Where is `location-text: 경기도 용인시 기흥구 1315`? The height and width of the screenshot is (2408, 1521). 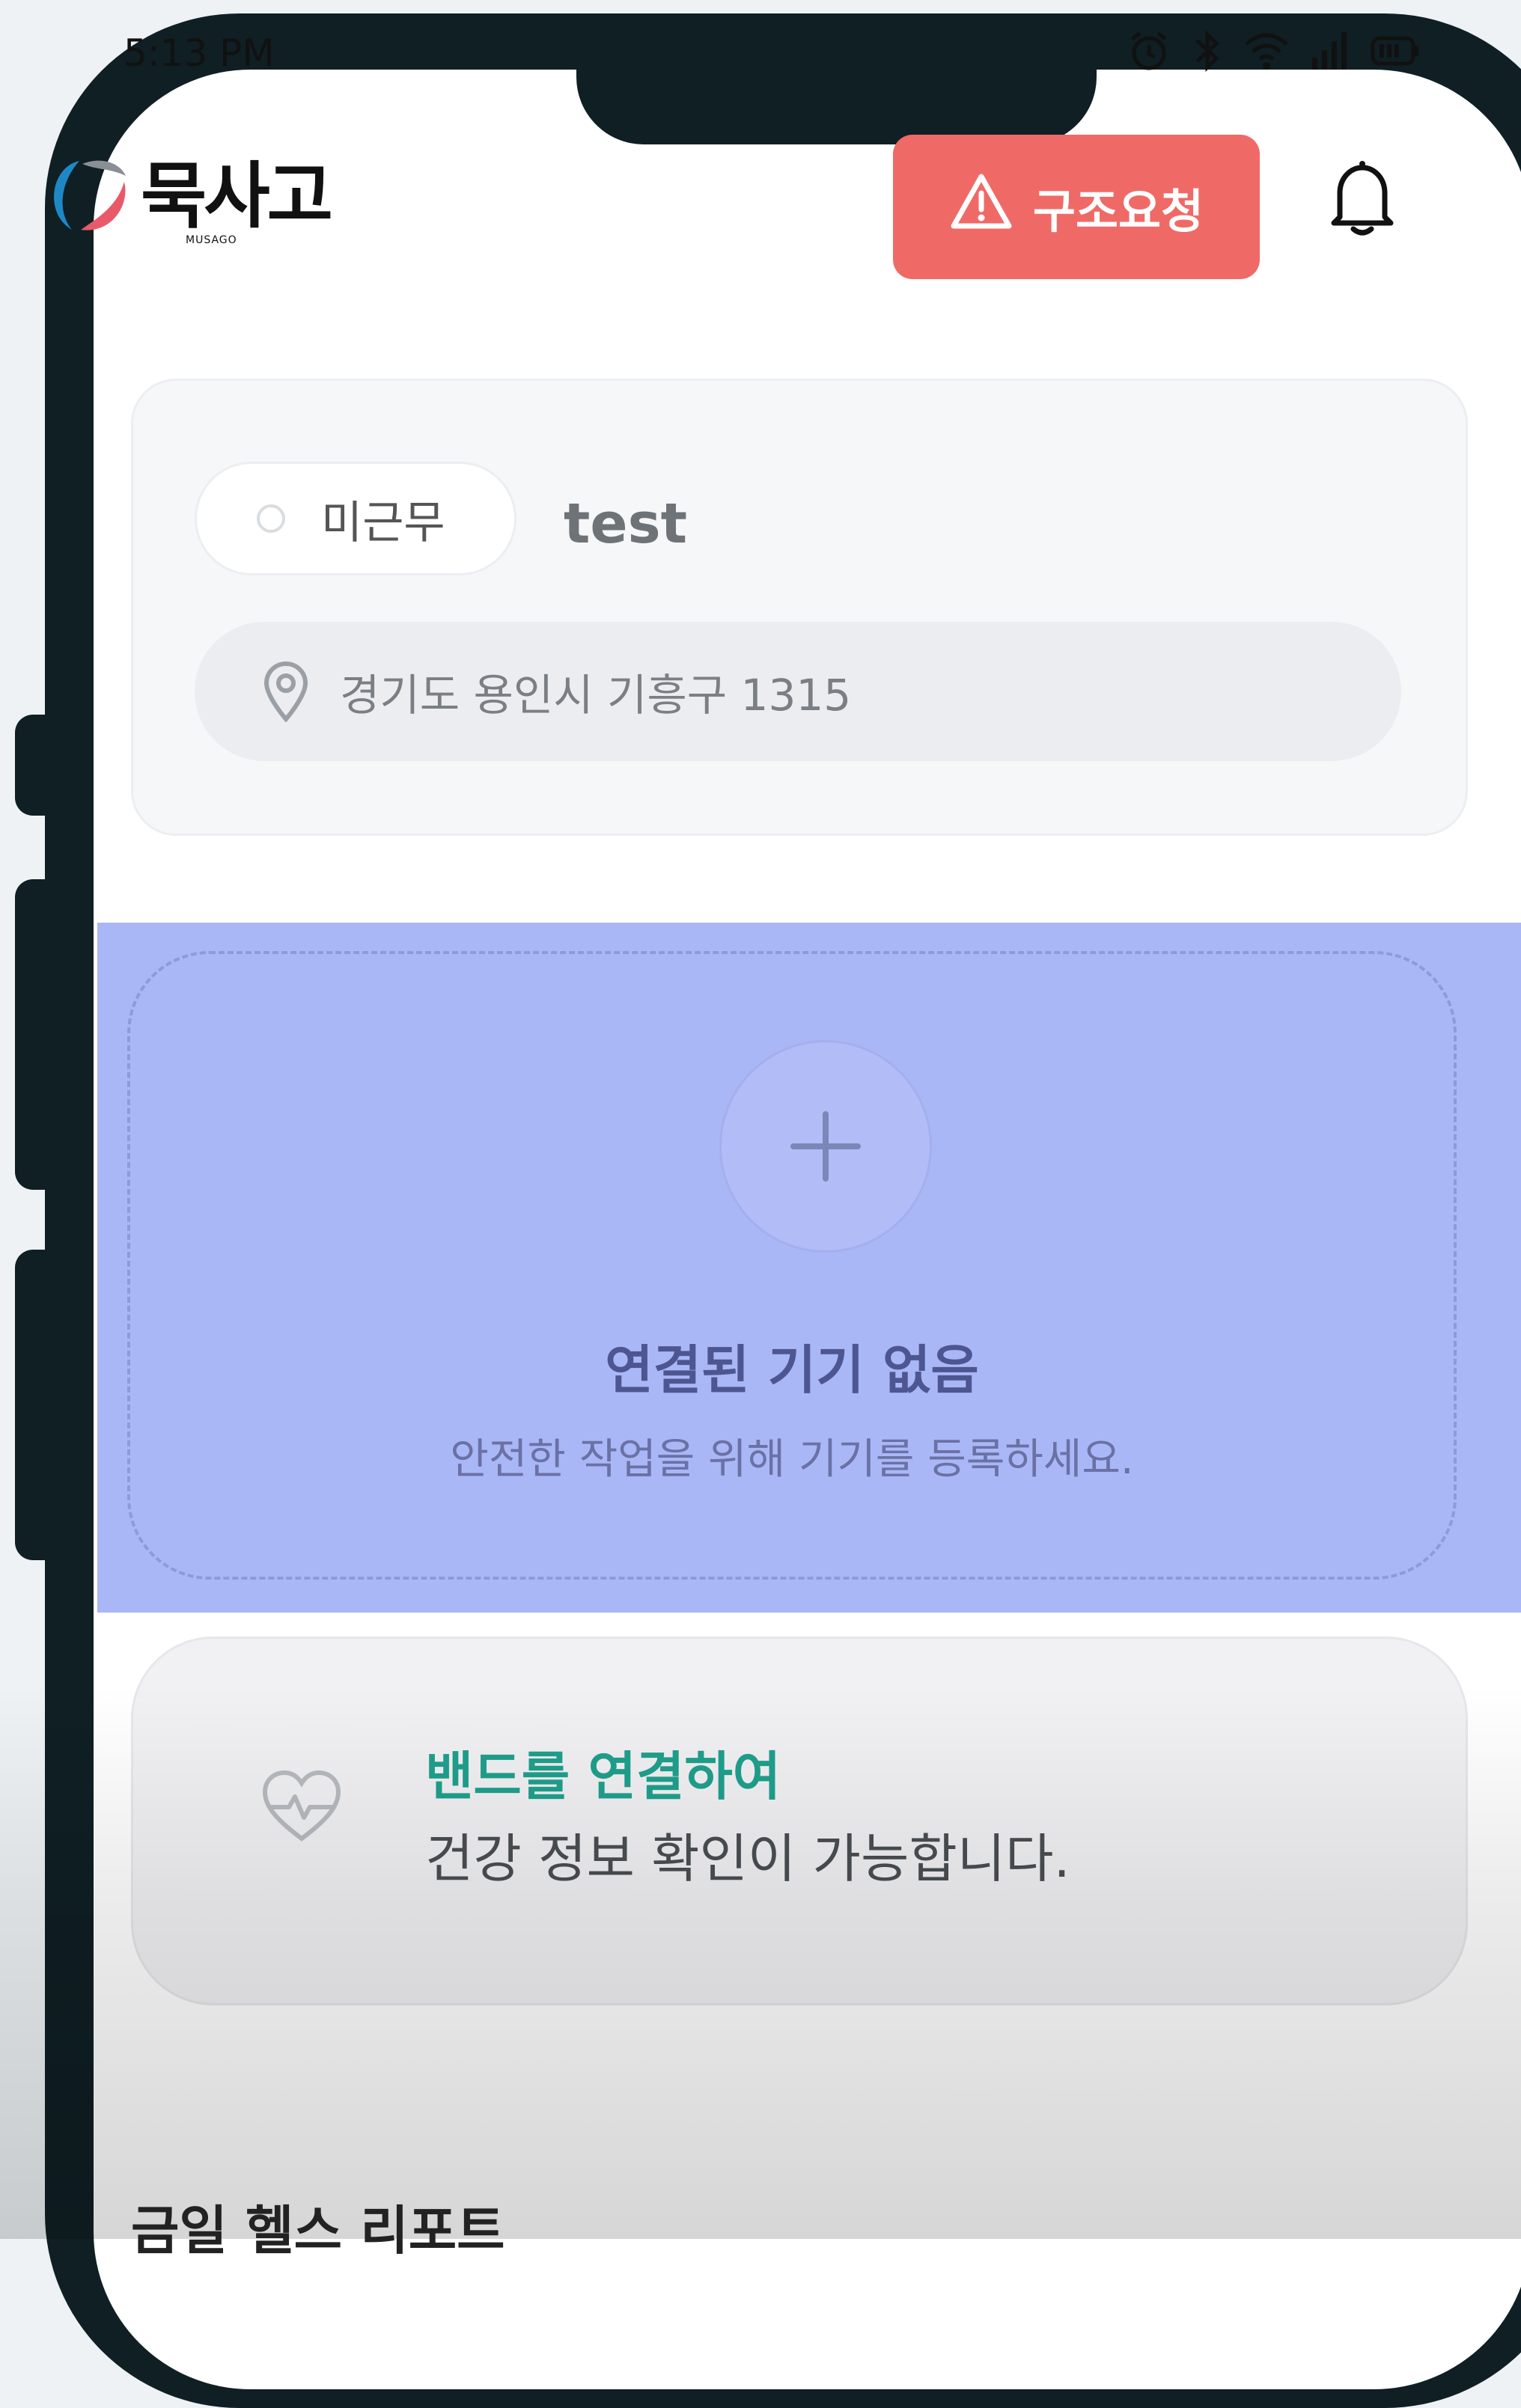
location-text: 경기도 용인시 기흥구 1315 is located at coordinates (596, 695).